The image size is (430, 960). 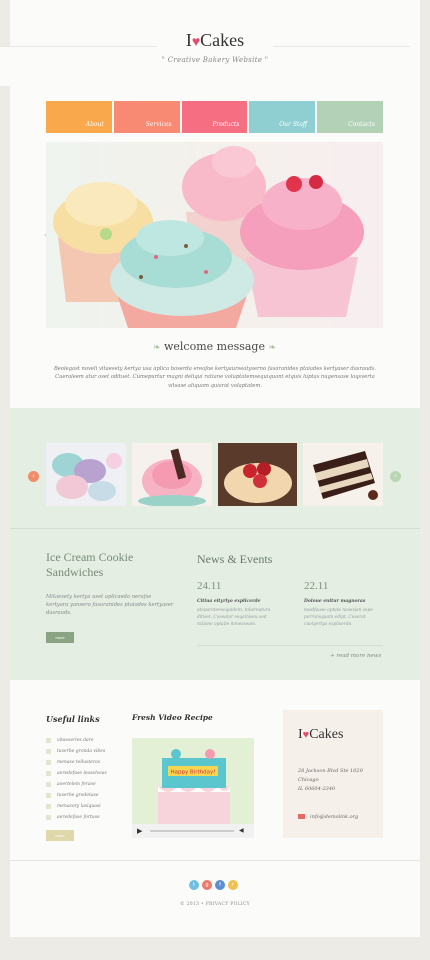 I want to click on progress-track, so click(x=192, y=831).